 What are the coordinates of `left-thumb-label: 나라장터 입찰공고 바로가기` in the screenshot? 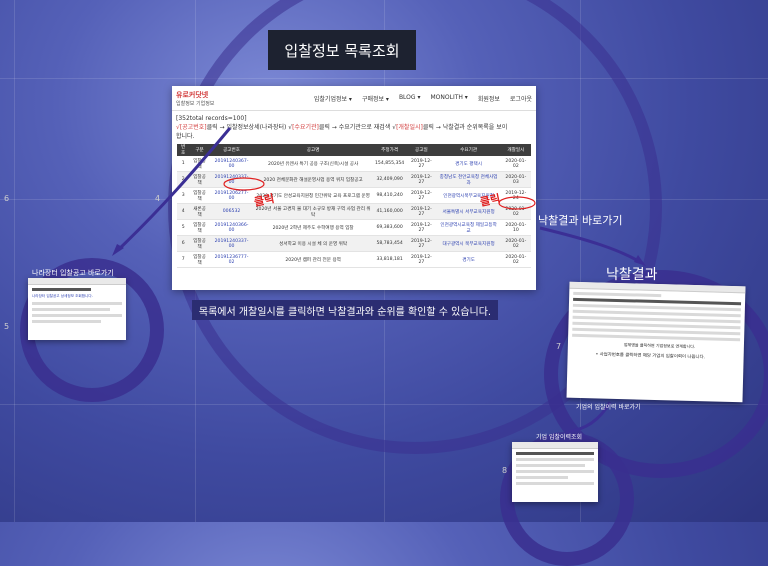 It's located at (73, 273).